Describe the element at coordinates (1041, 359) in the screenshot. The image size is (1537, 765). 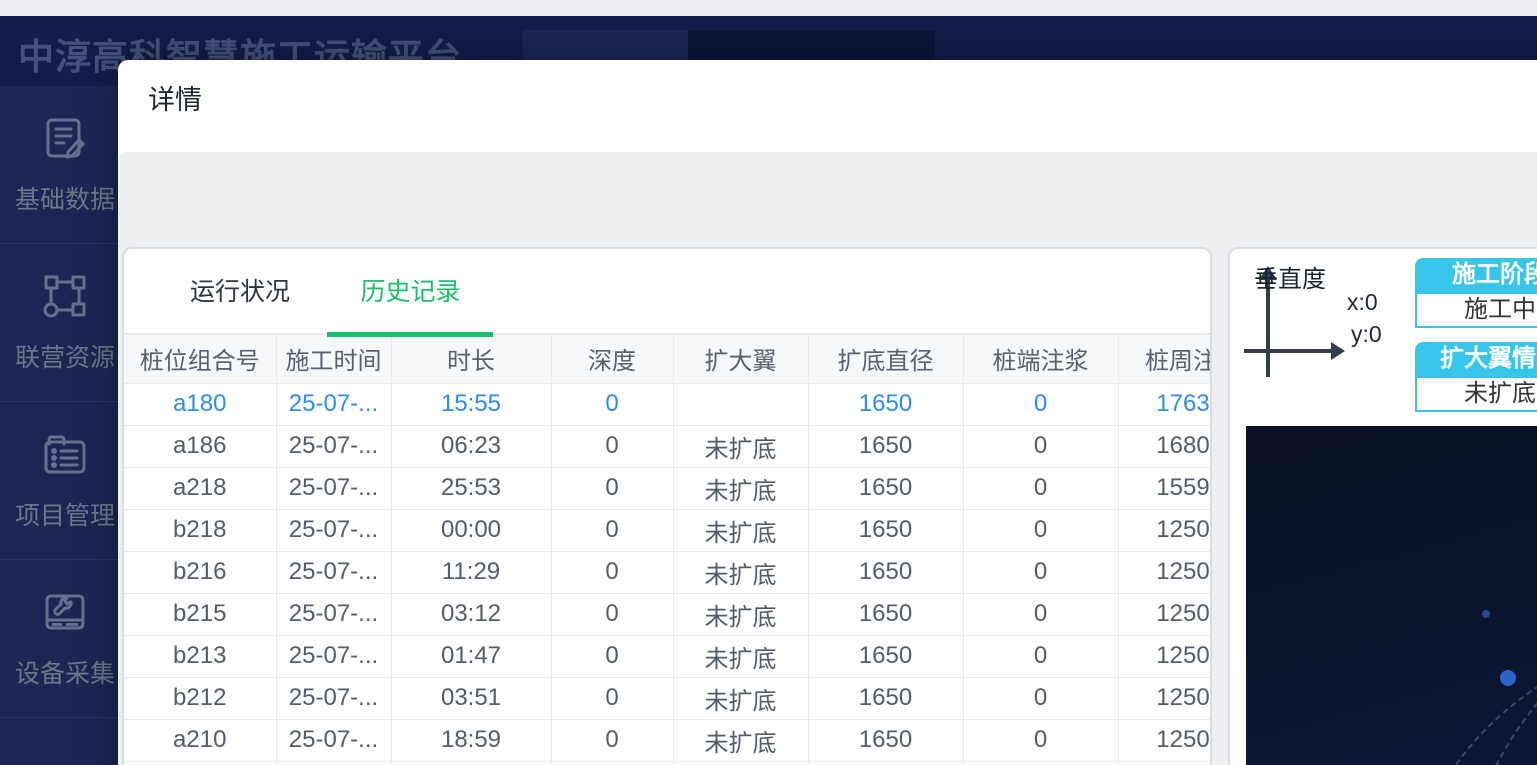
I see `column-header: 桩端注浆` at that location.